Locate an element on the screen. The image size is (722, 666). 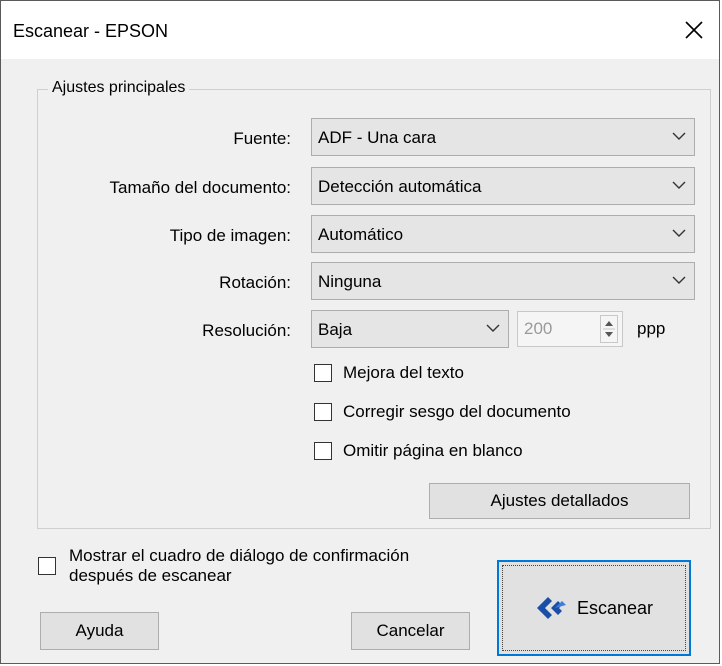
source-label: Fuente: is located at coordinates (262, 138).